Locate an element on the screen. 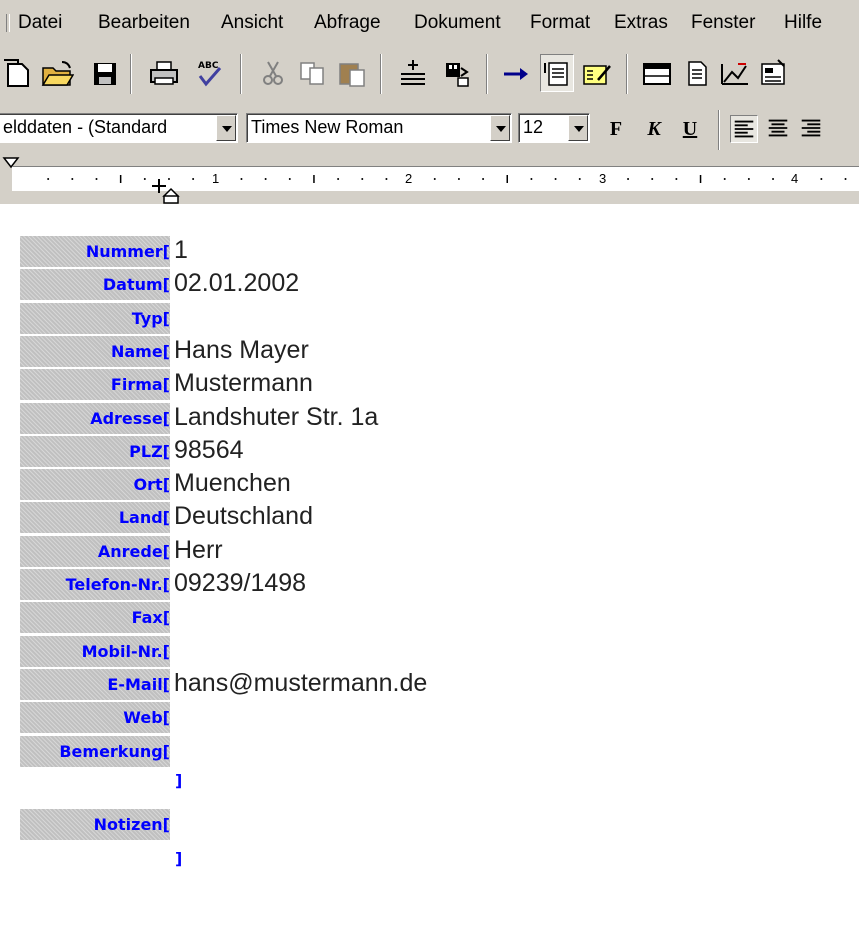 The height and width of the screenshot is (945, 859). font-select: Times New Roman is located at coordinates (379, 128).